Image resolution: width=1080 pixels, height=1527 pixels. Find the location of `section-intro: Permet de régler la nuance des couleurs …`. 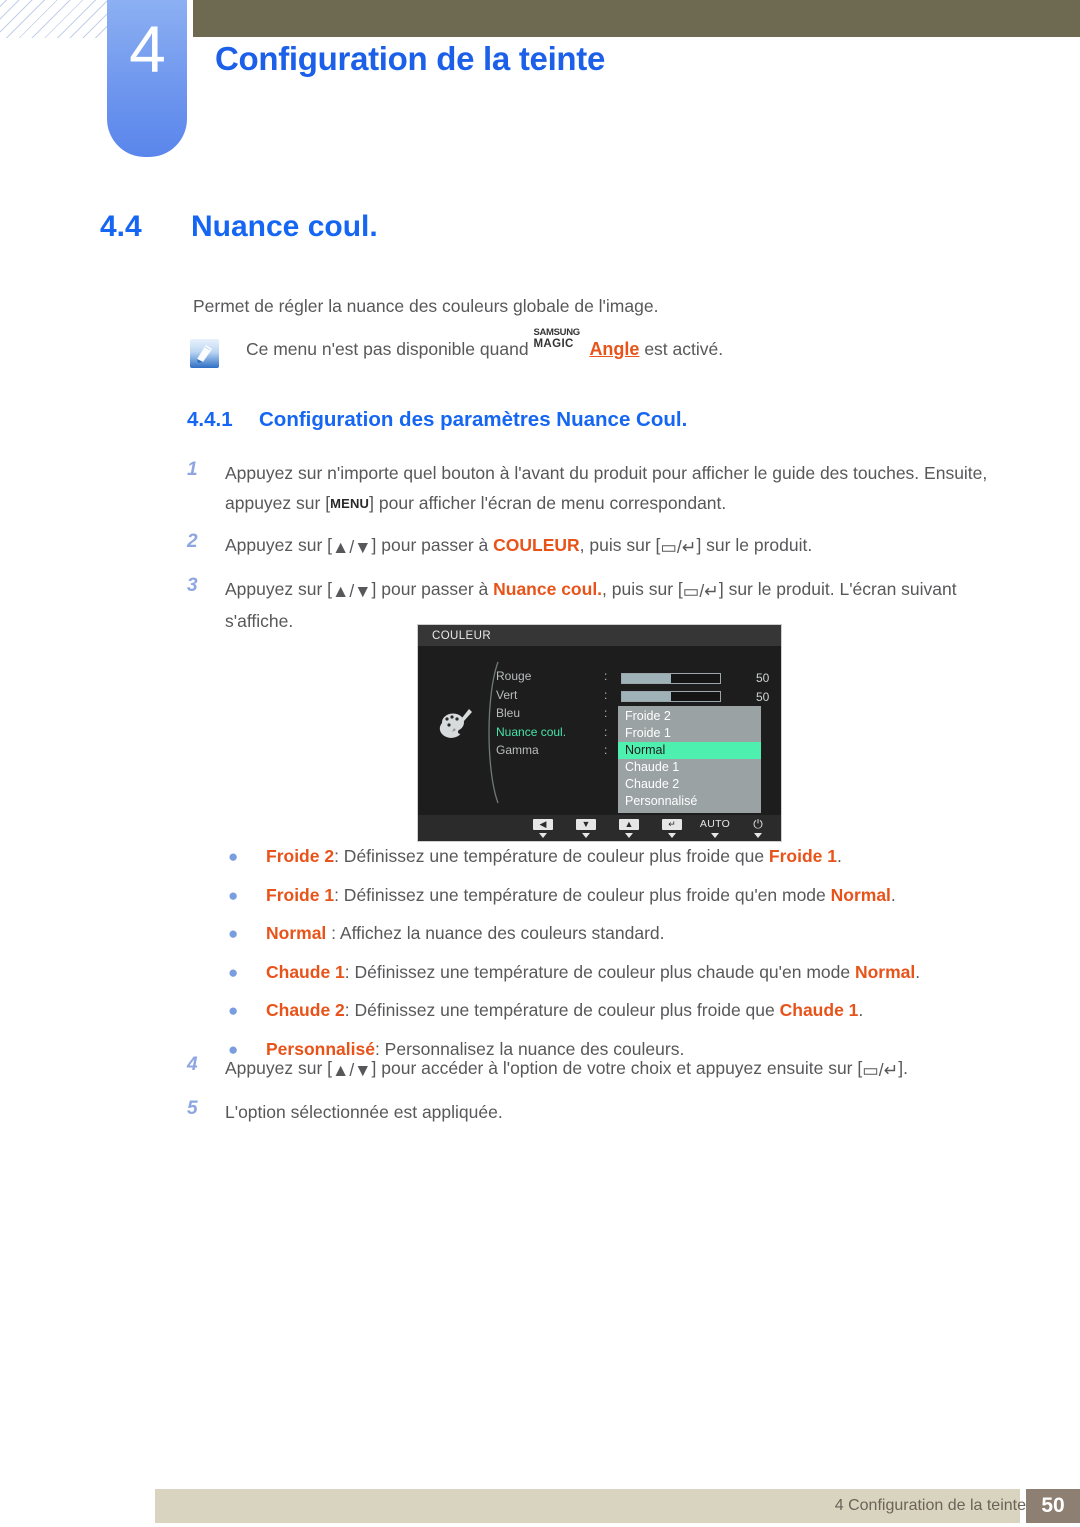

section-intro: Permet de régler la nuance des couleurs … is located at coordinates (426, 306).